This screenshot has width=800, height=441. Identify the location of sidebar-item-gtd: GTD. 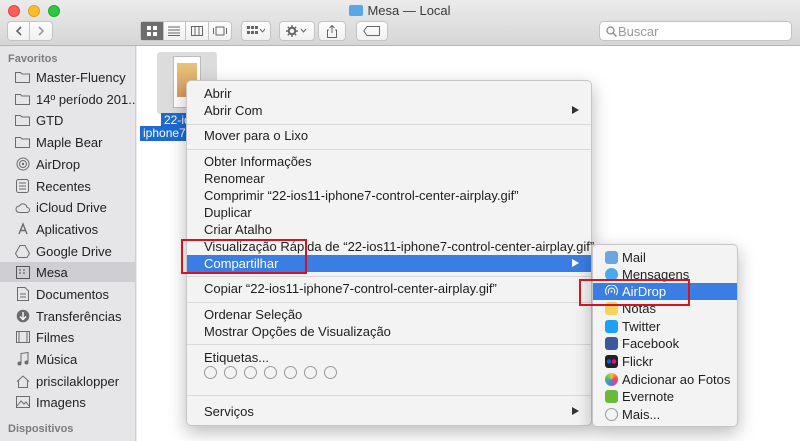
(67, 120).